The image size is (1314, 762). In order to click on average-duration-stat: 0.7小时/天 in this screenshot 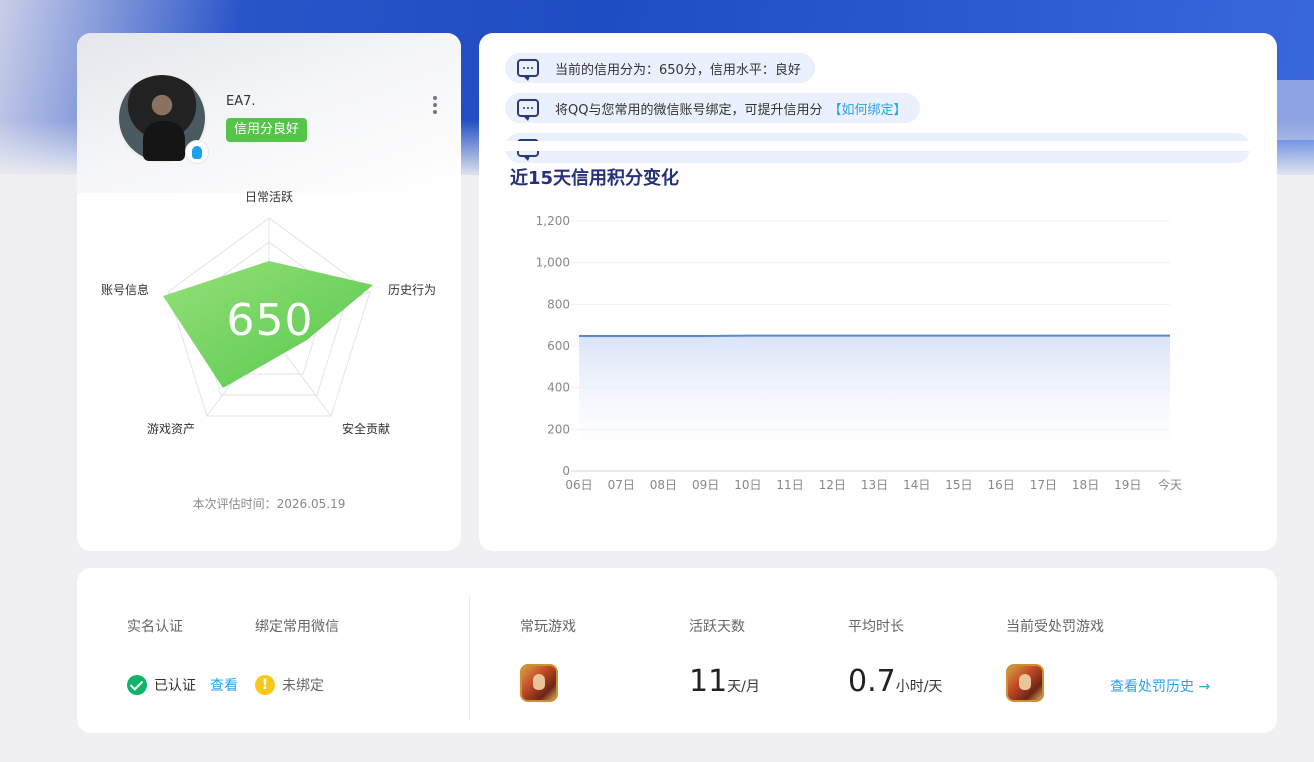, I will do `click(895, 681)`.